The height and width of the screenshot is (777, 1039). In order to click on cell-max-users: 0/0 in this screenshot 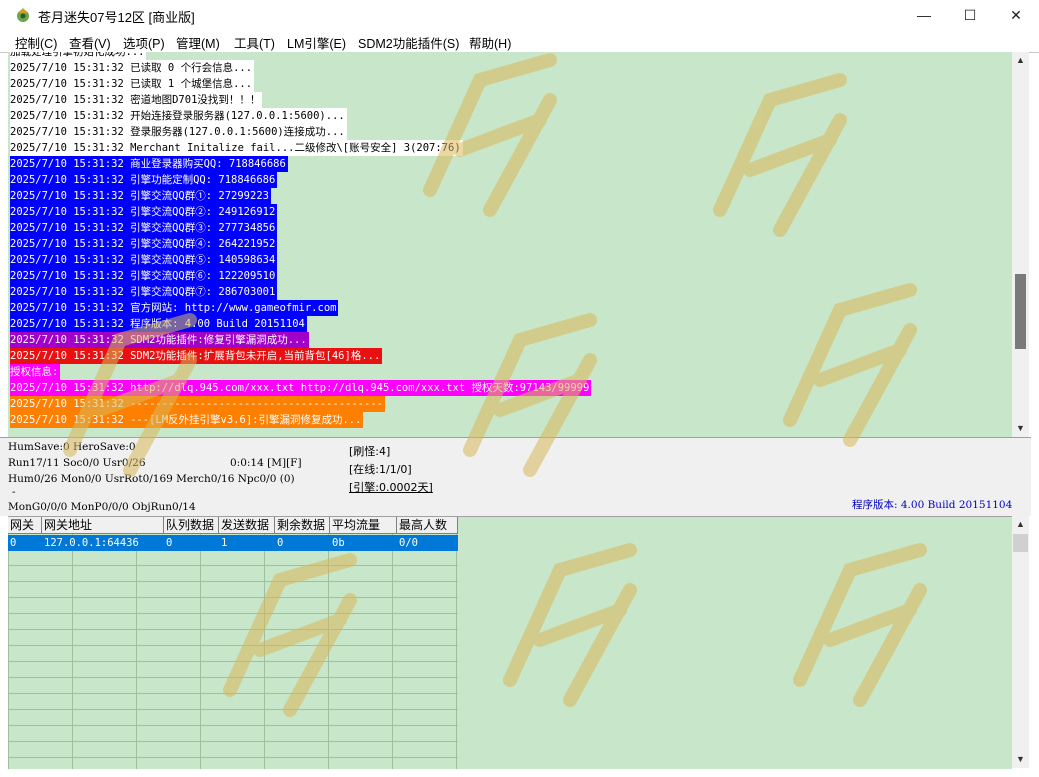, I will do `click(408, 543)`.